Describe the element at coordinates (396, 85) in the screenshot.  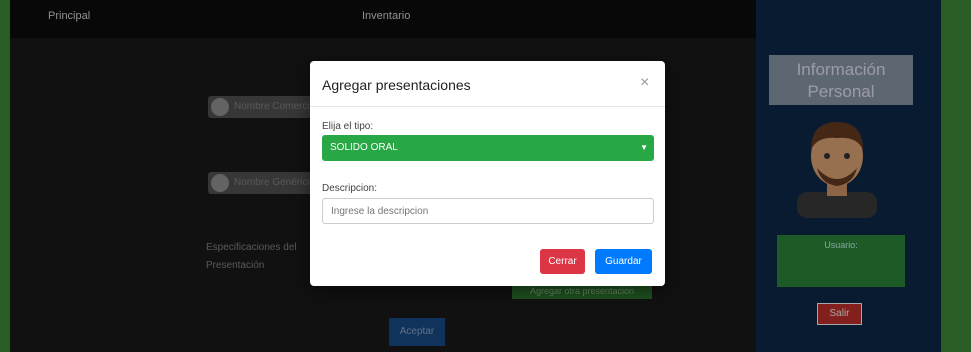
I see `modal-title: Agregar presentaciones` at that location.